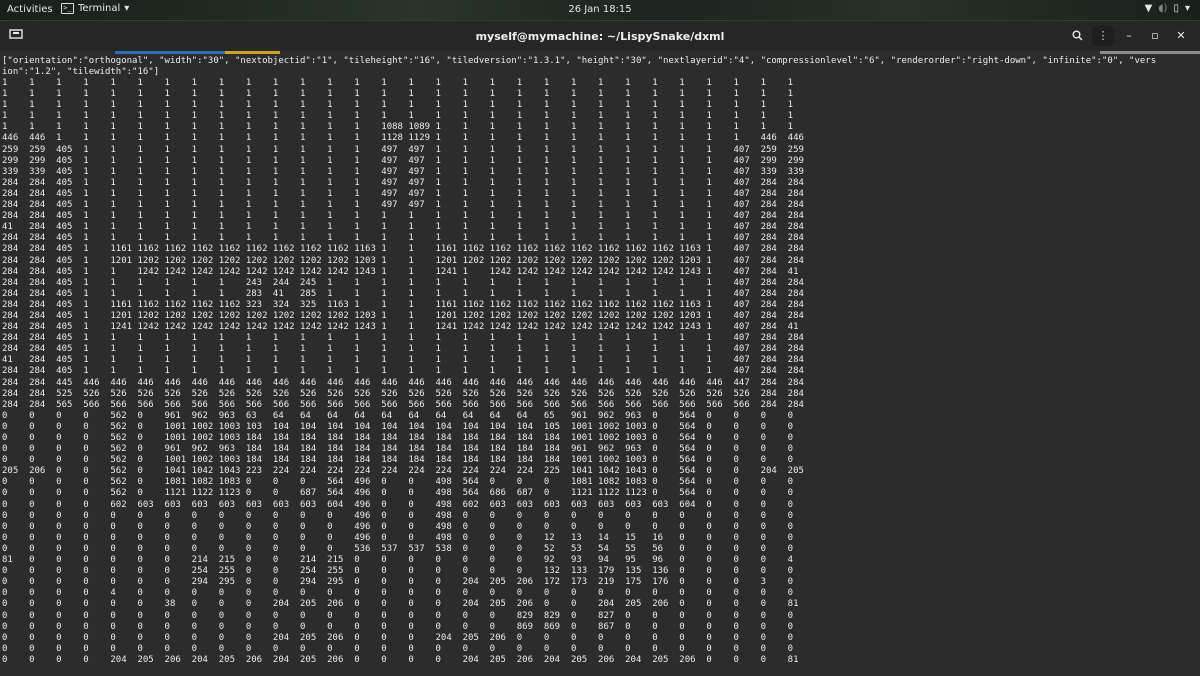 The width and height of the screenshot is (1200, 676). I want to click on search-button, so click(1077, 36).